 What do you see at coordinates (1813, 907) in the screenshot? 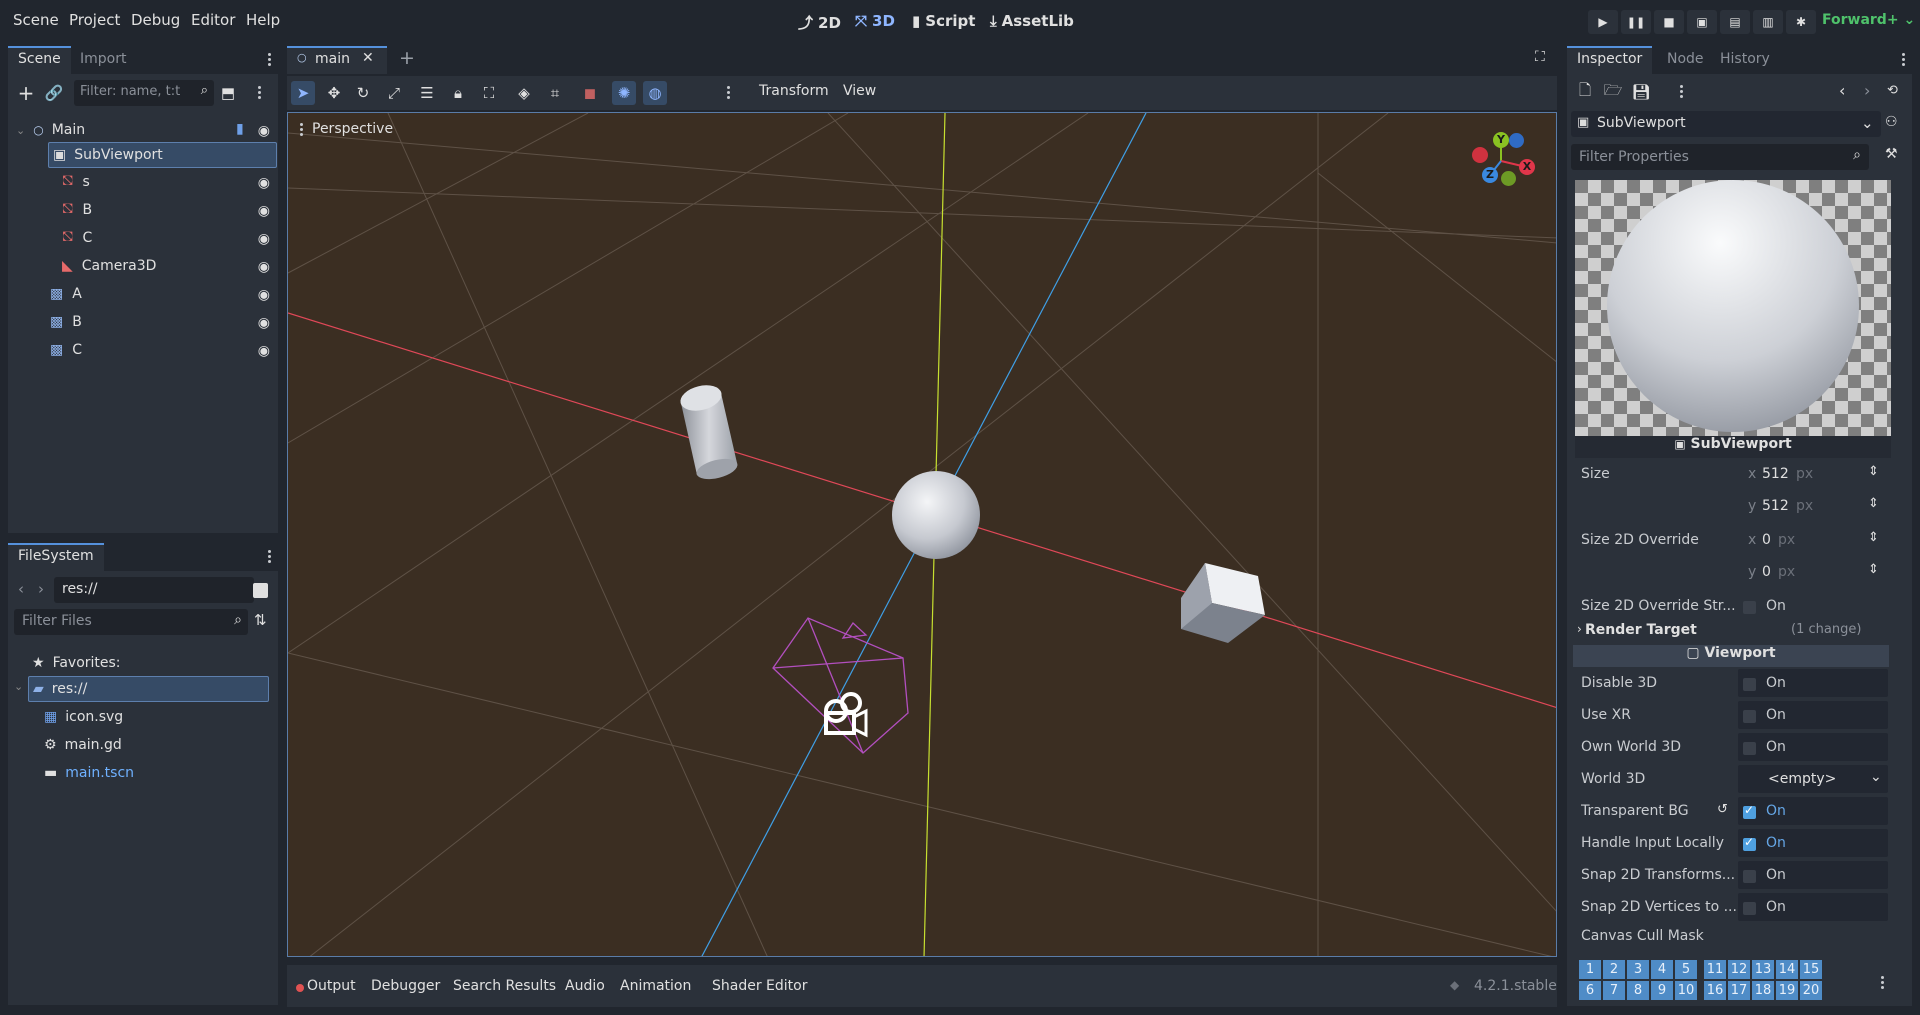
I see `snap-2d-vertices-checkbox: On` at bounding box center [1813, 907].